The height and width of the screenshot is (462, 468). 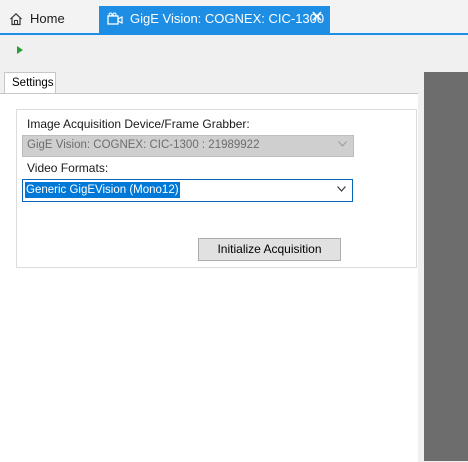 I want to click on home-icon, so click(x=16, y=19).